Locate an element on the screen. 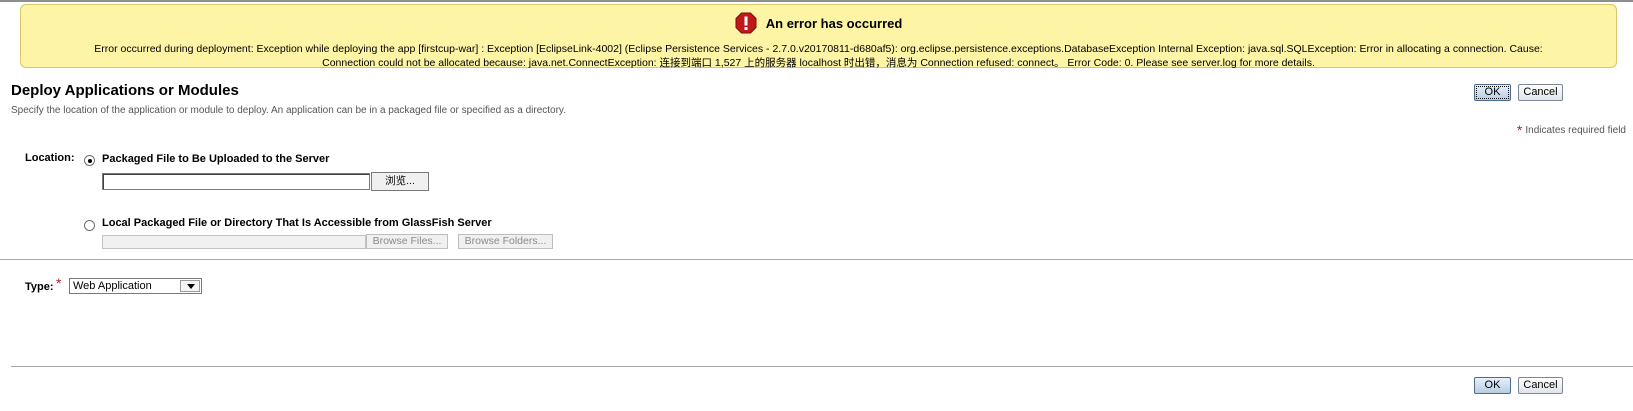 The image size is (1633, 411). top-border is located at coordinates (816, 1).